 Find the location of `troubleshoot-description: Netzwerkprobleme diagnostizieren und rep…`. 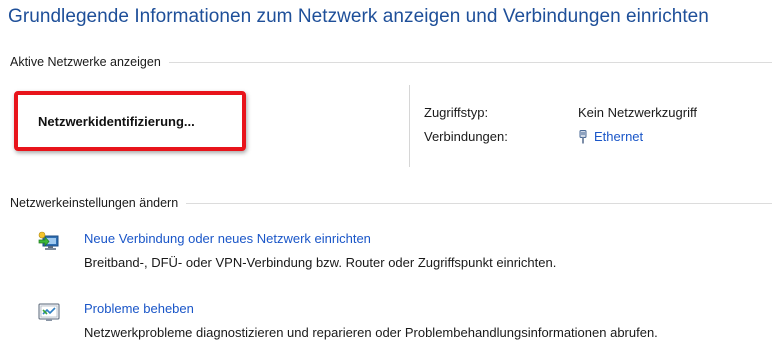

troubleshoot-description: Netzwerkprobleme diagnostizieren und rep… is located at coordinates (371, 332).